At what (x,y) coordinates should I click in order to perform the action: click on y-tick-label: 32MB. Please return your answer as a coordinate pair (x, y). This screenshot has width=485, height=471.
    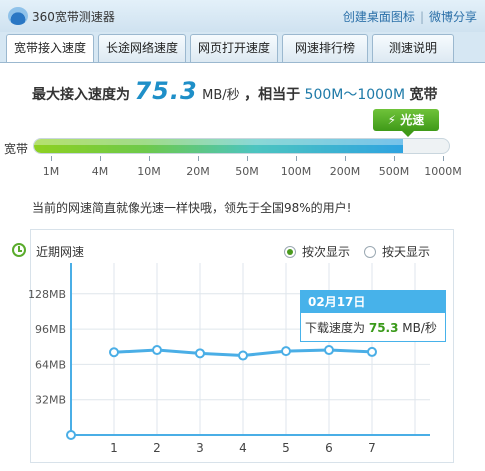
    Looking at the image, I should click on (50, 400).